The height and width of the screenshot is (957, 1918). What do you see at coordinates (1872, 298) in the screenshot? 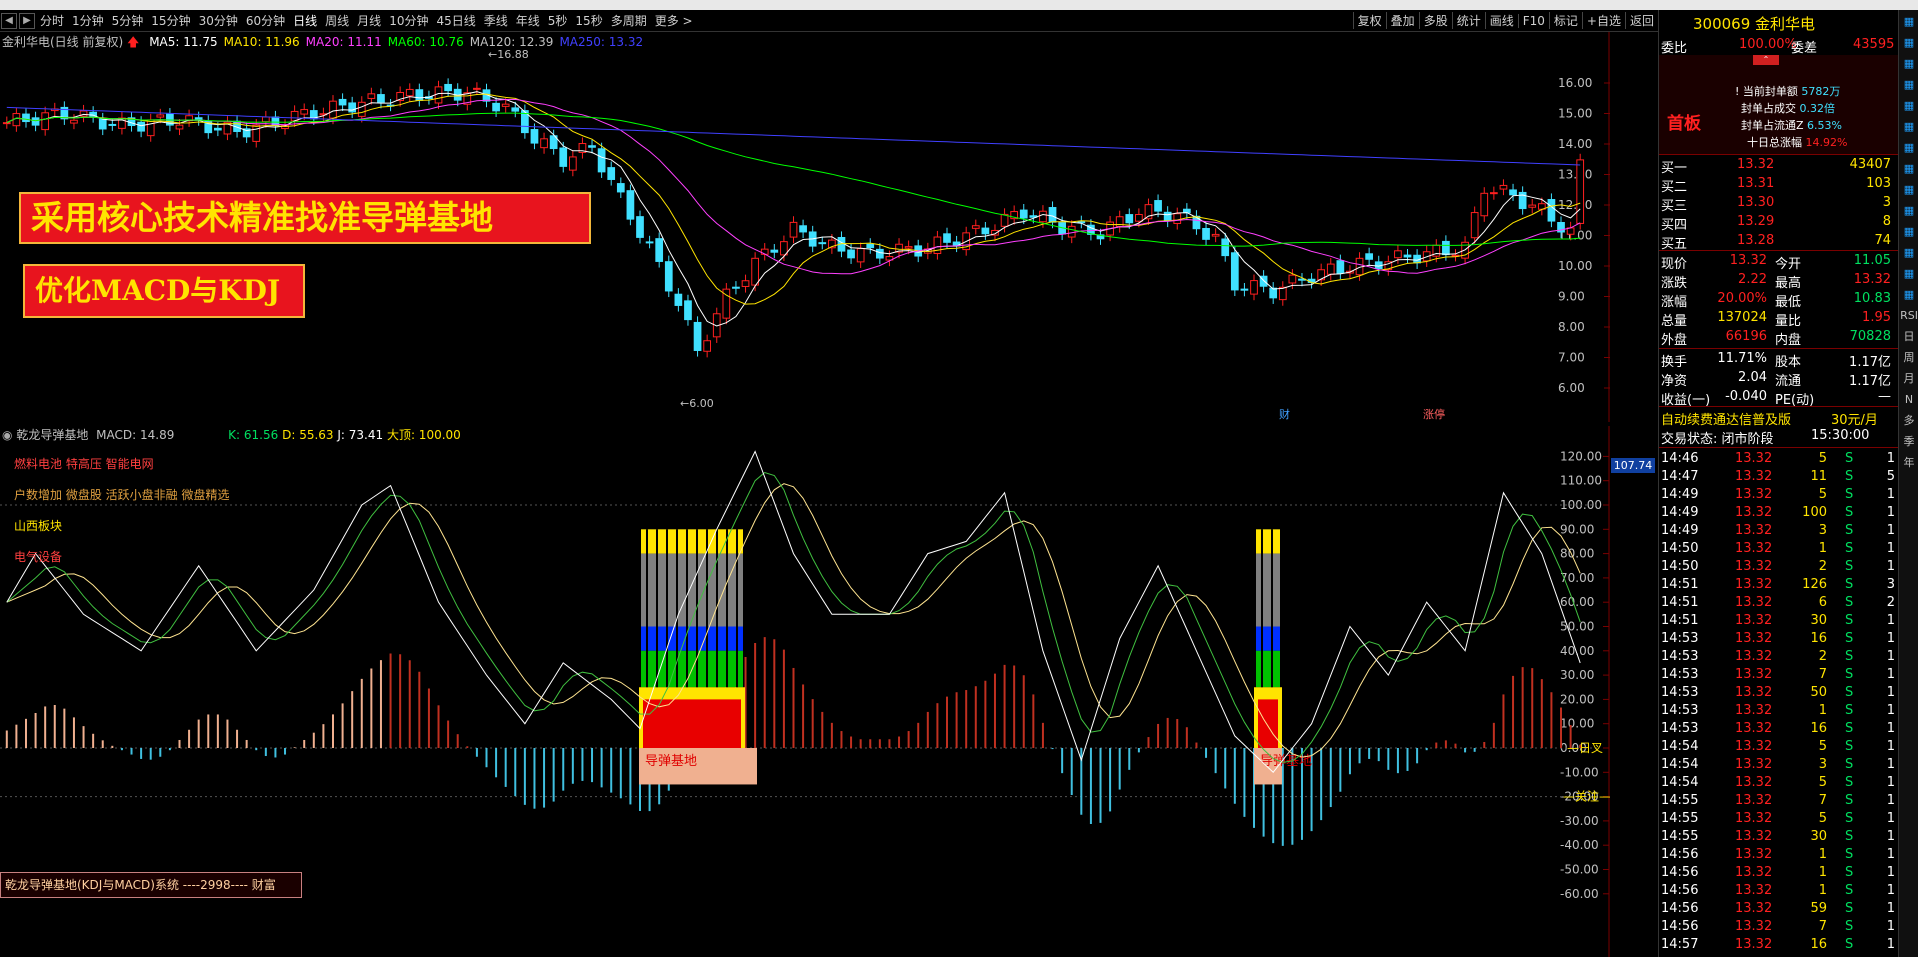
I see `stat-value: 10.83` at bounding box center [1872, 298].